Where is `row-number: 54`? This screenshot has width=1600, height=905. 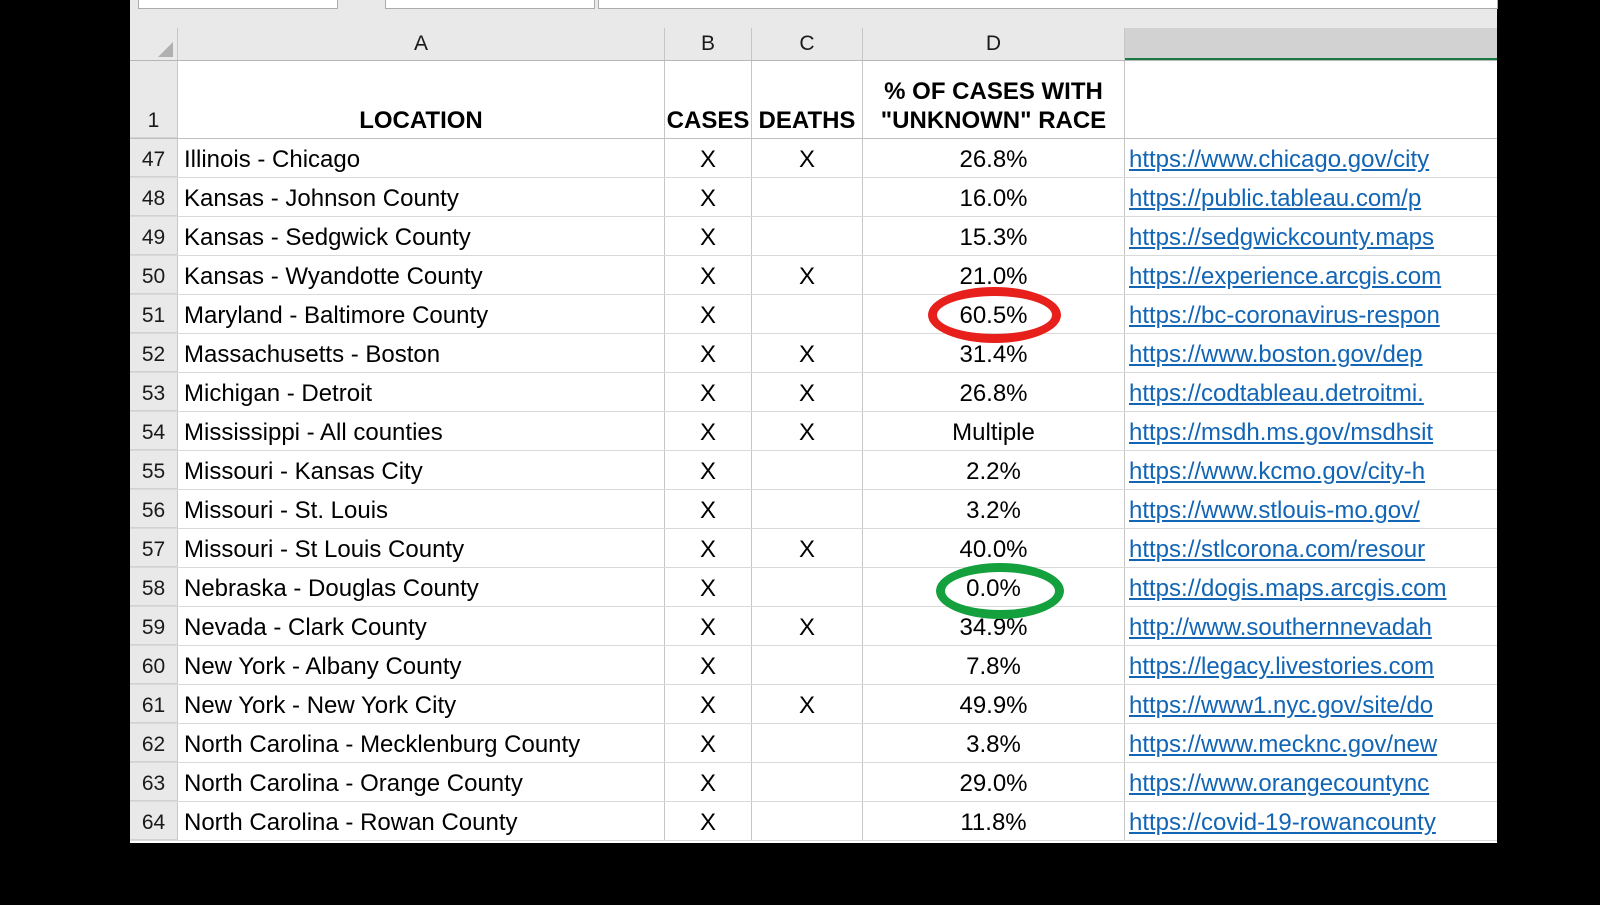
row-number: 54 is located at coordinates (154, 431).